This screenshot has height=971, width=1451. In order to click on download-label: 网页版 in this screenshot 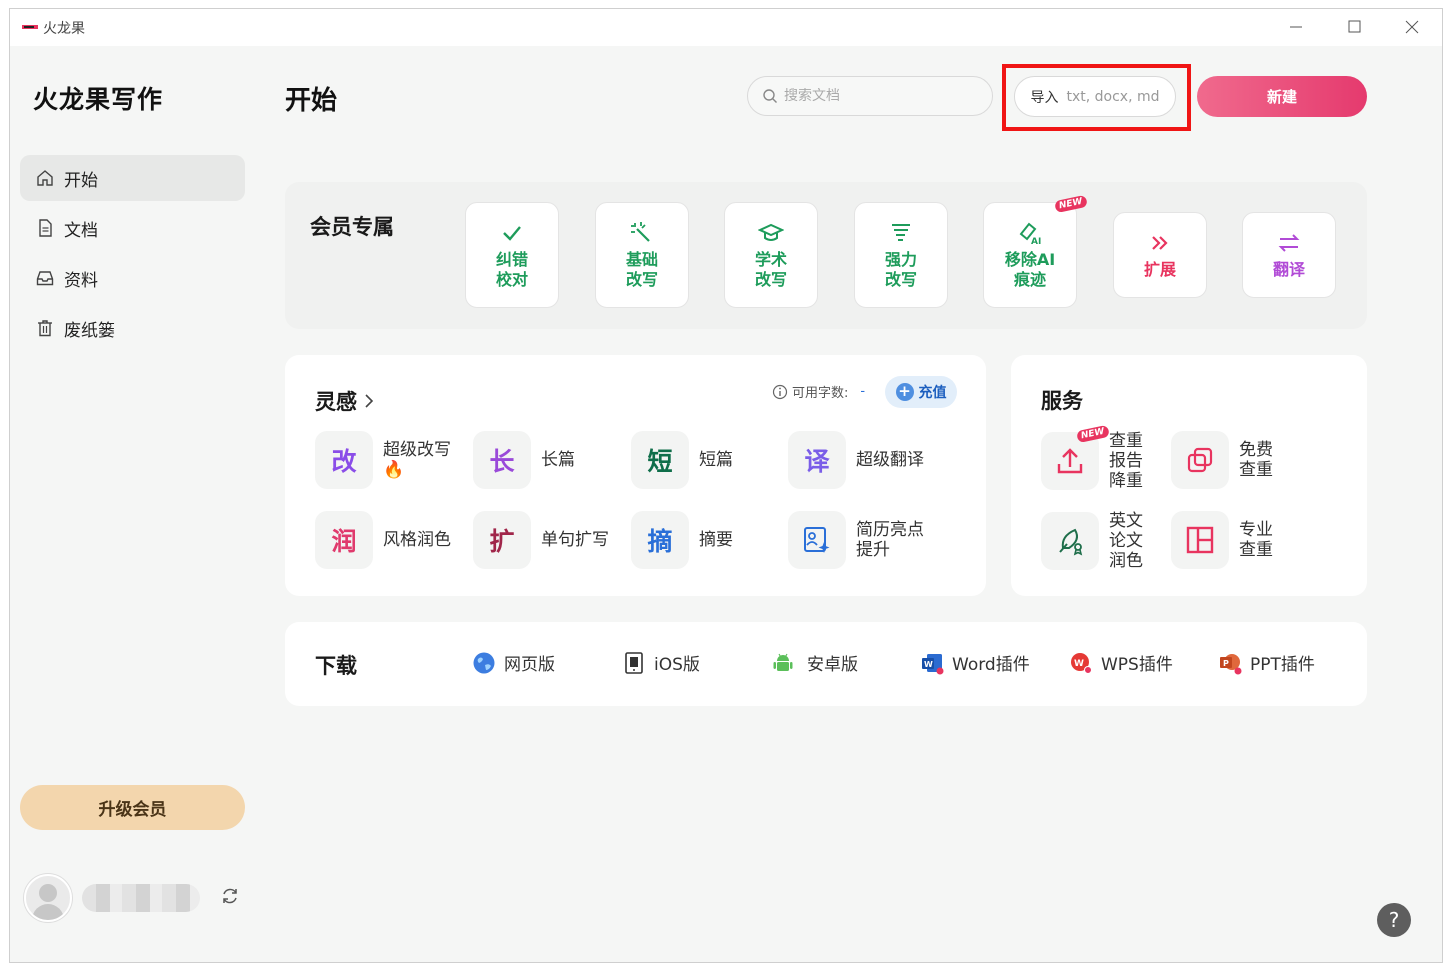, I will do `click(529, 665)`.